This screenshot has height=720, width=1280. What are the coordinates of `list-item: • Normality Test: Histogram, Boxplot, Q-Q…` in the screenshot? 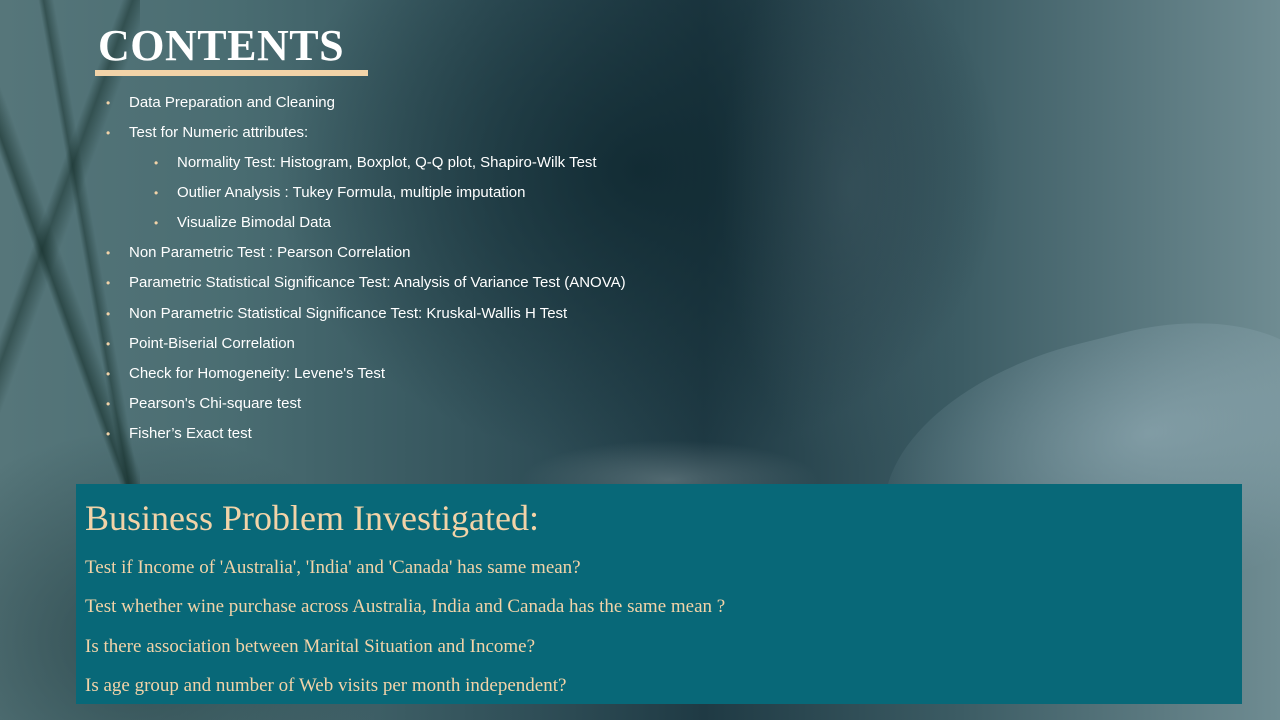 It's located at (375, 162).